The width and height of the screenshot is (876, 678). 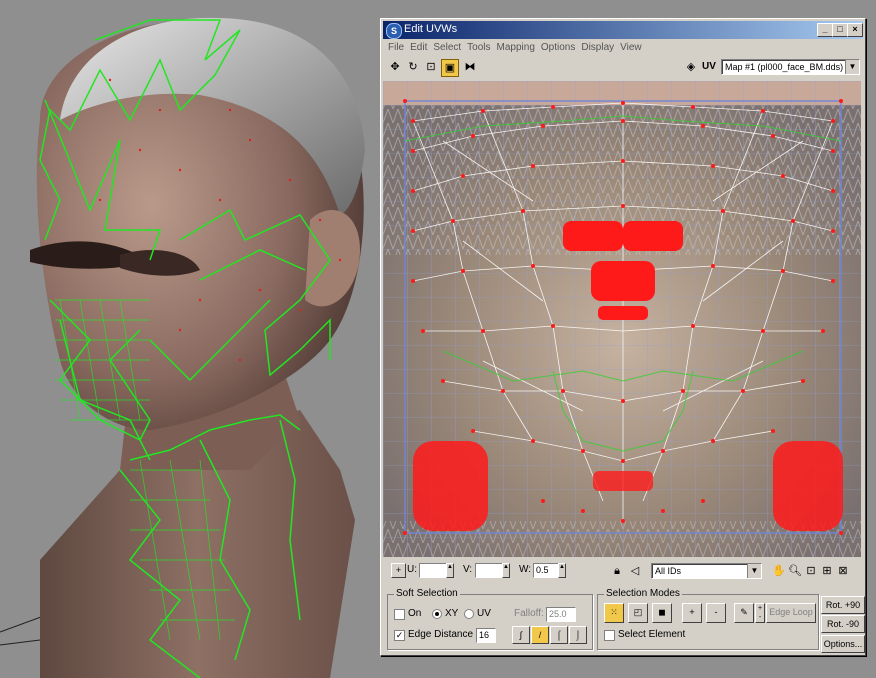 I want to click on zoom-extents-icon: ⊞, so click(x=827, y=571).